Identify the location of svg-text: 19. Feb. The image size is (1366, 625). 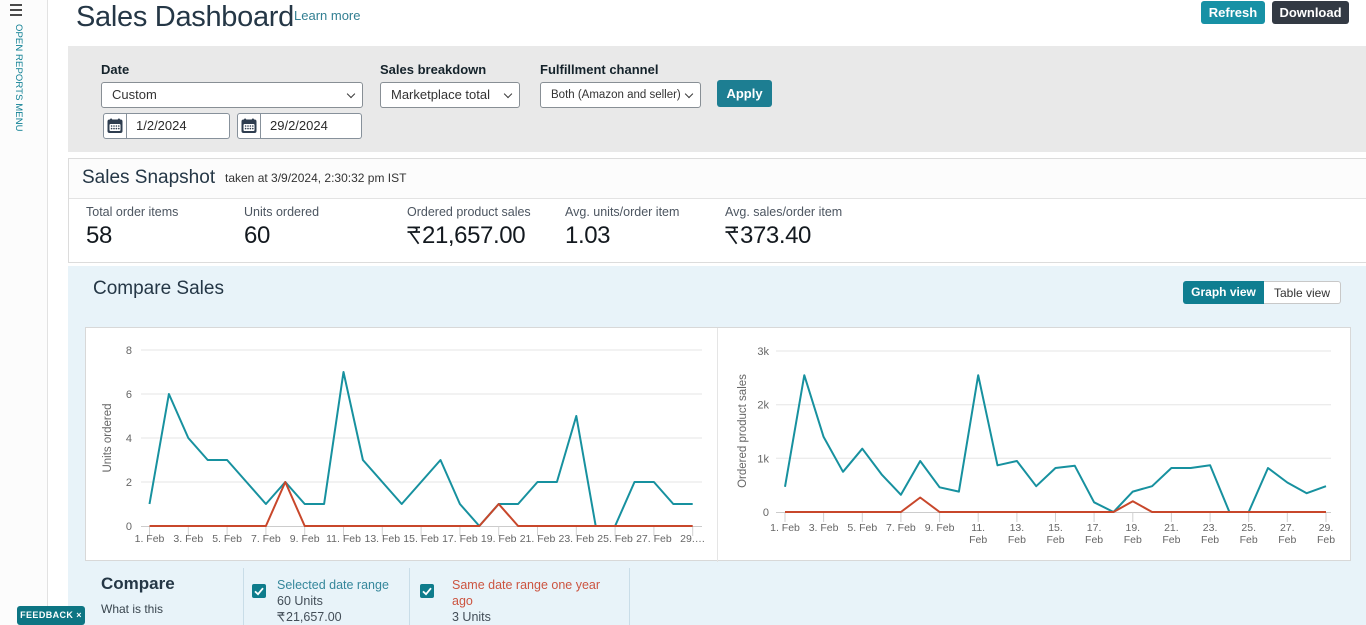
(499, 539).